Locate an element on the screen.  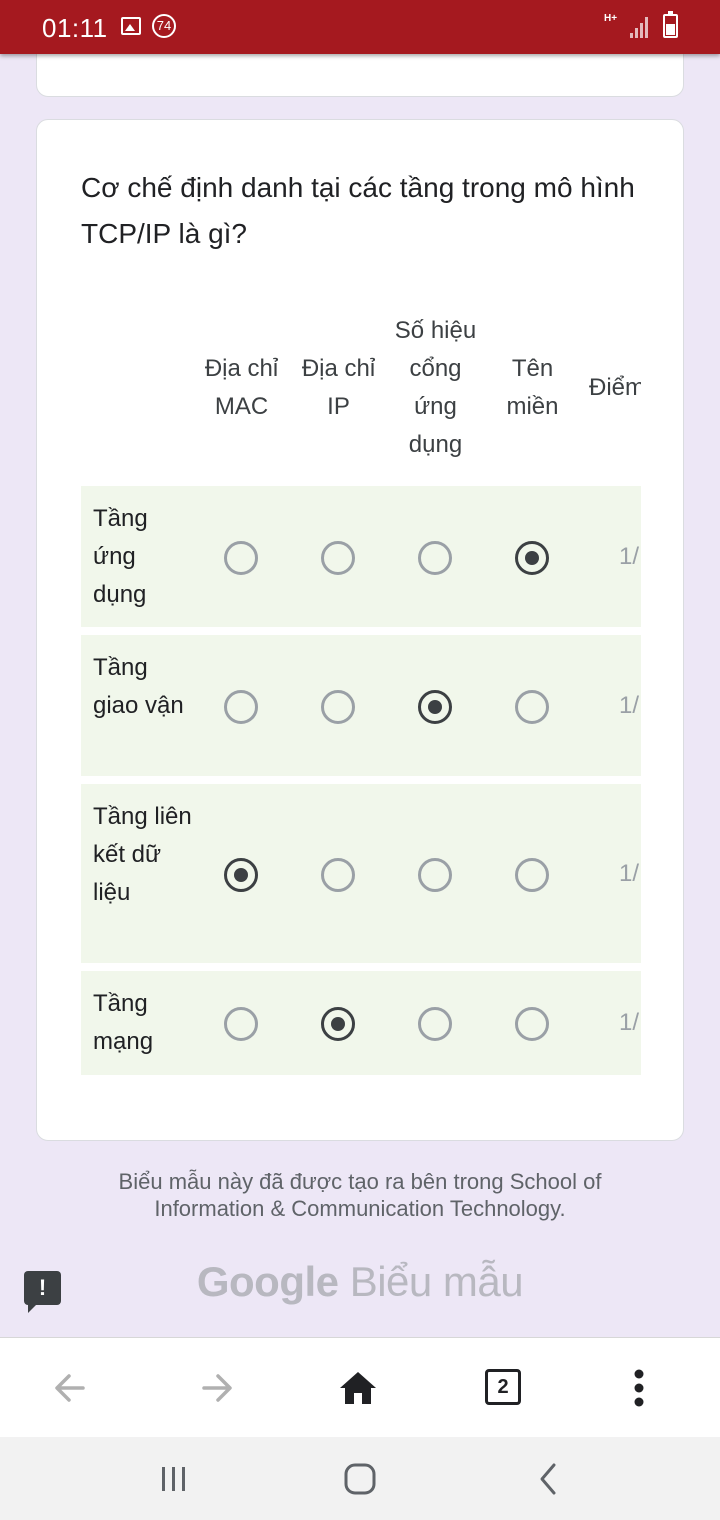
google-forms-logo: Google Biểu mẫu is located at coordinates (360, 1282).